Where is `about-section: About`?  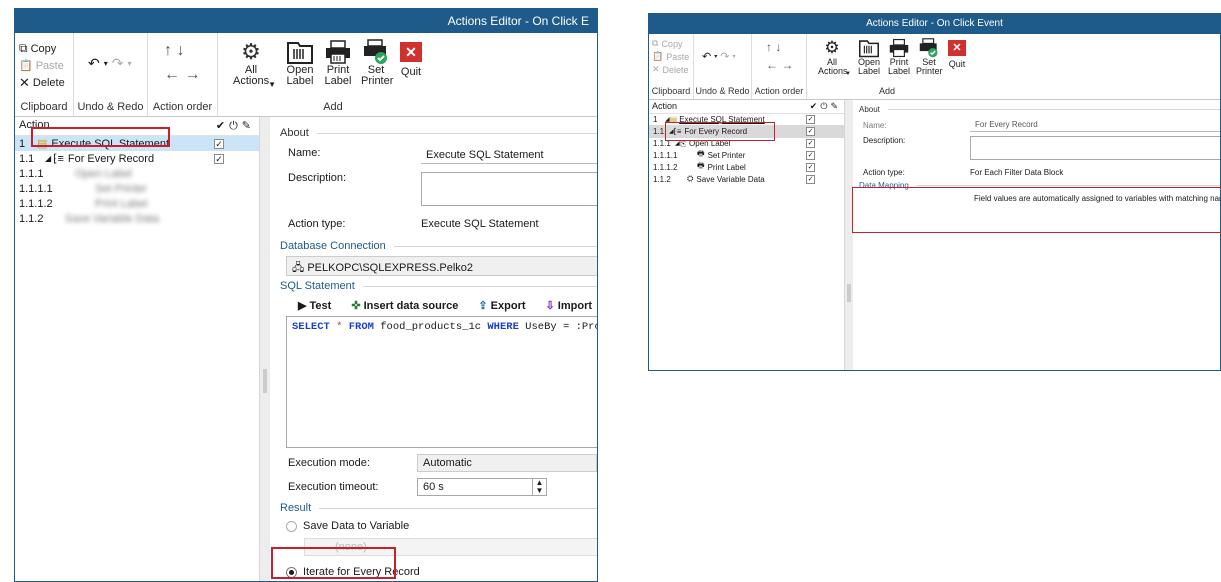
about-section: About is located at coordinates (1039, 109).